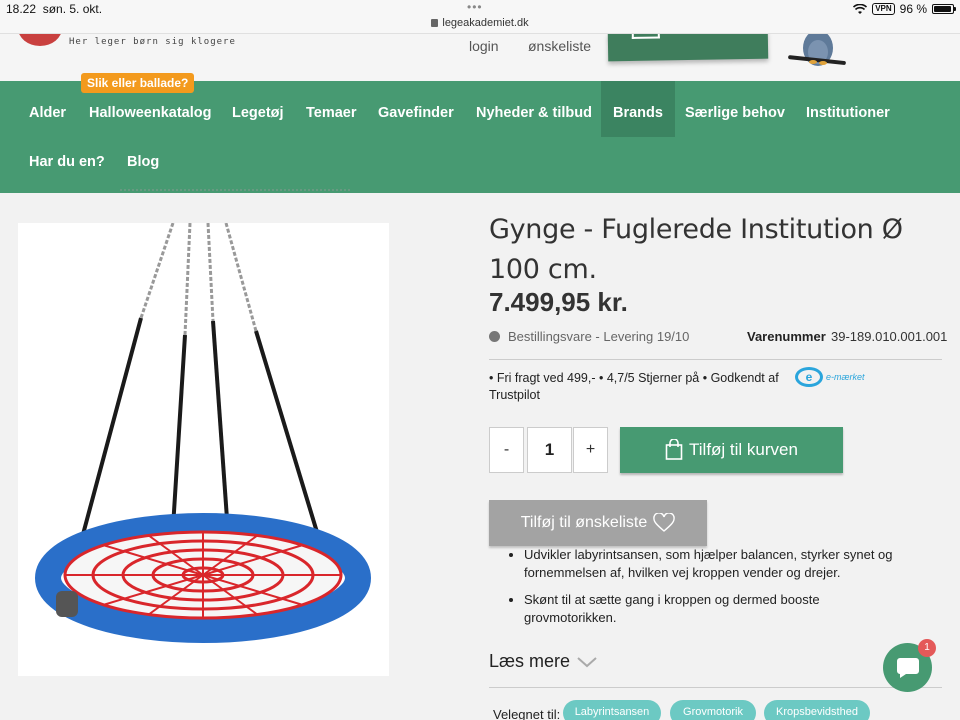  Describe the element at coordinates (235, 188) in the screenshot. I see `breadcrumb` at that location.